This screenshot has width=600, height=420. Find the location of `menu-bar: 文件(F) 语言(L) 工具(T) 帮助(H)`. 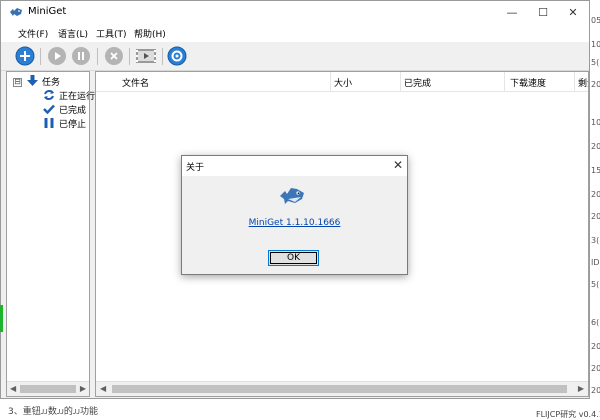

menu-bar: 文件(F) 语言(L) 工具(T) 帮助(H) is located at coordinates (295, 33).